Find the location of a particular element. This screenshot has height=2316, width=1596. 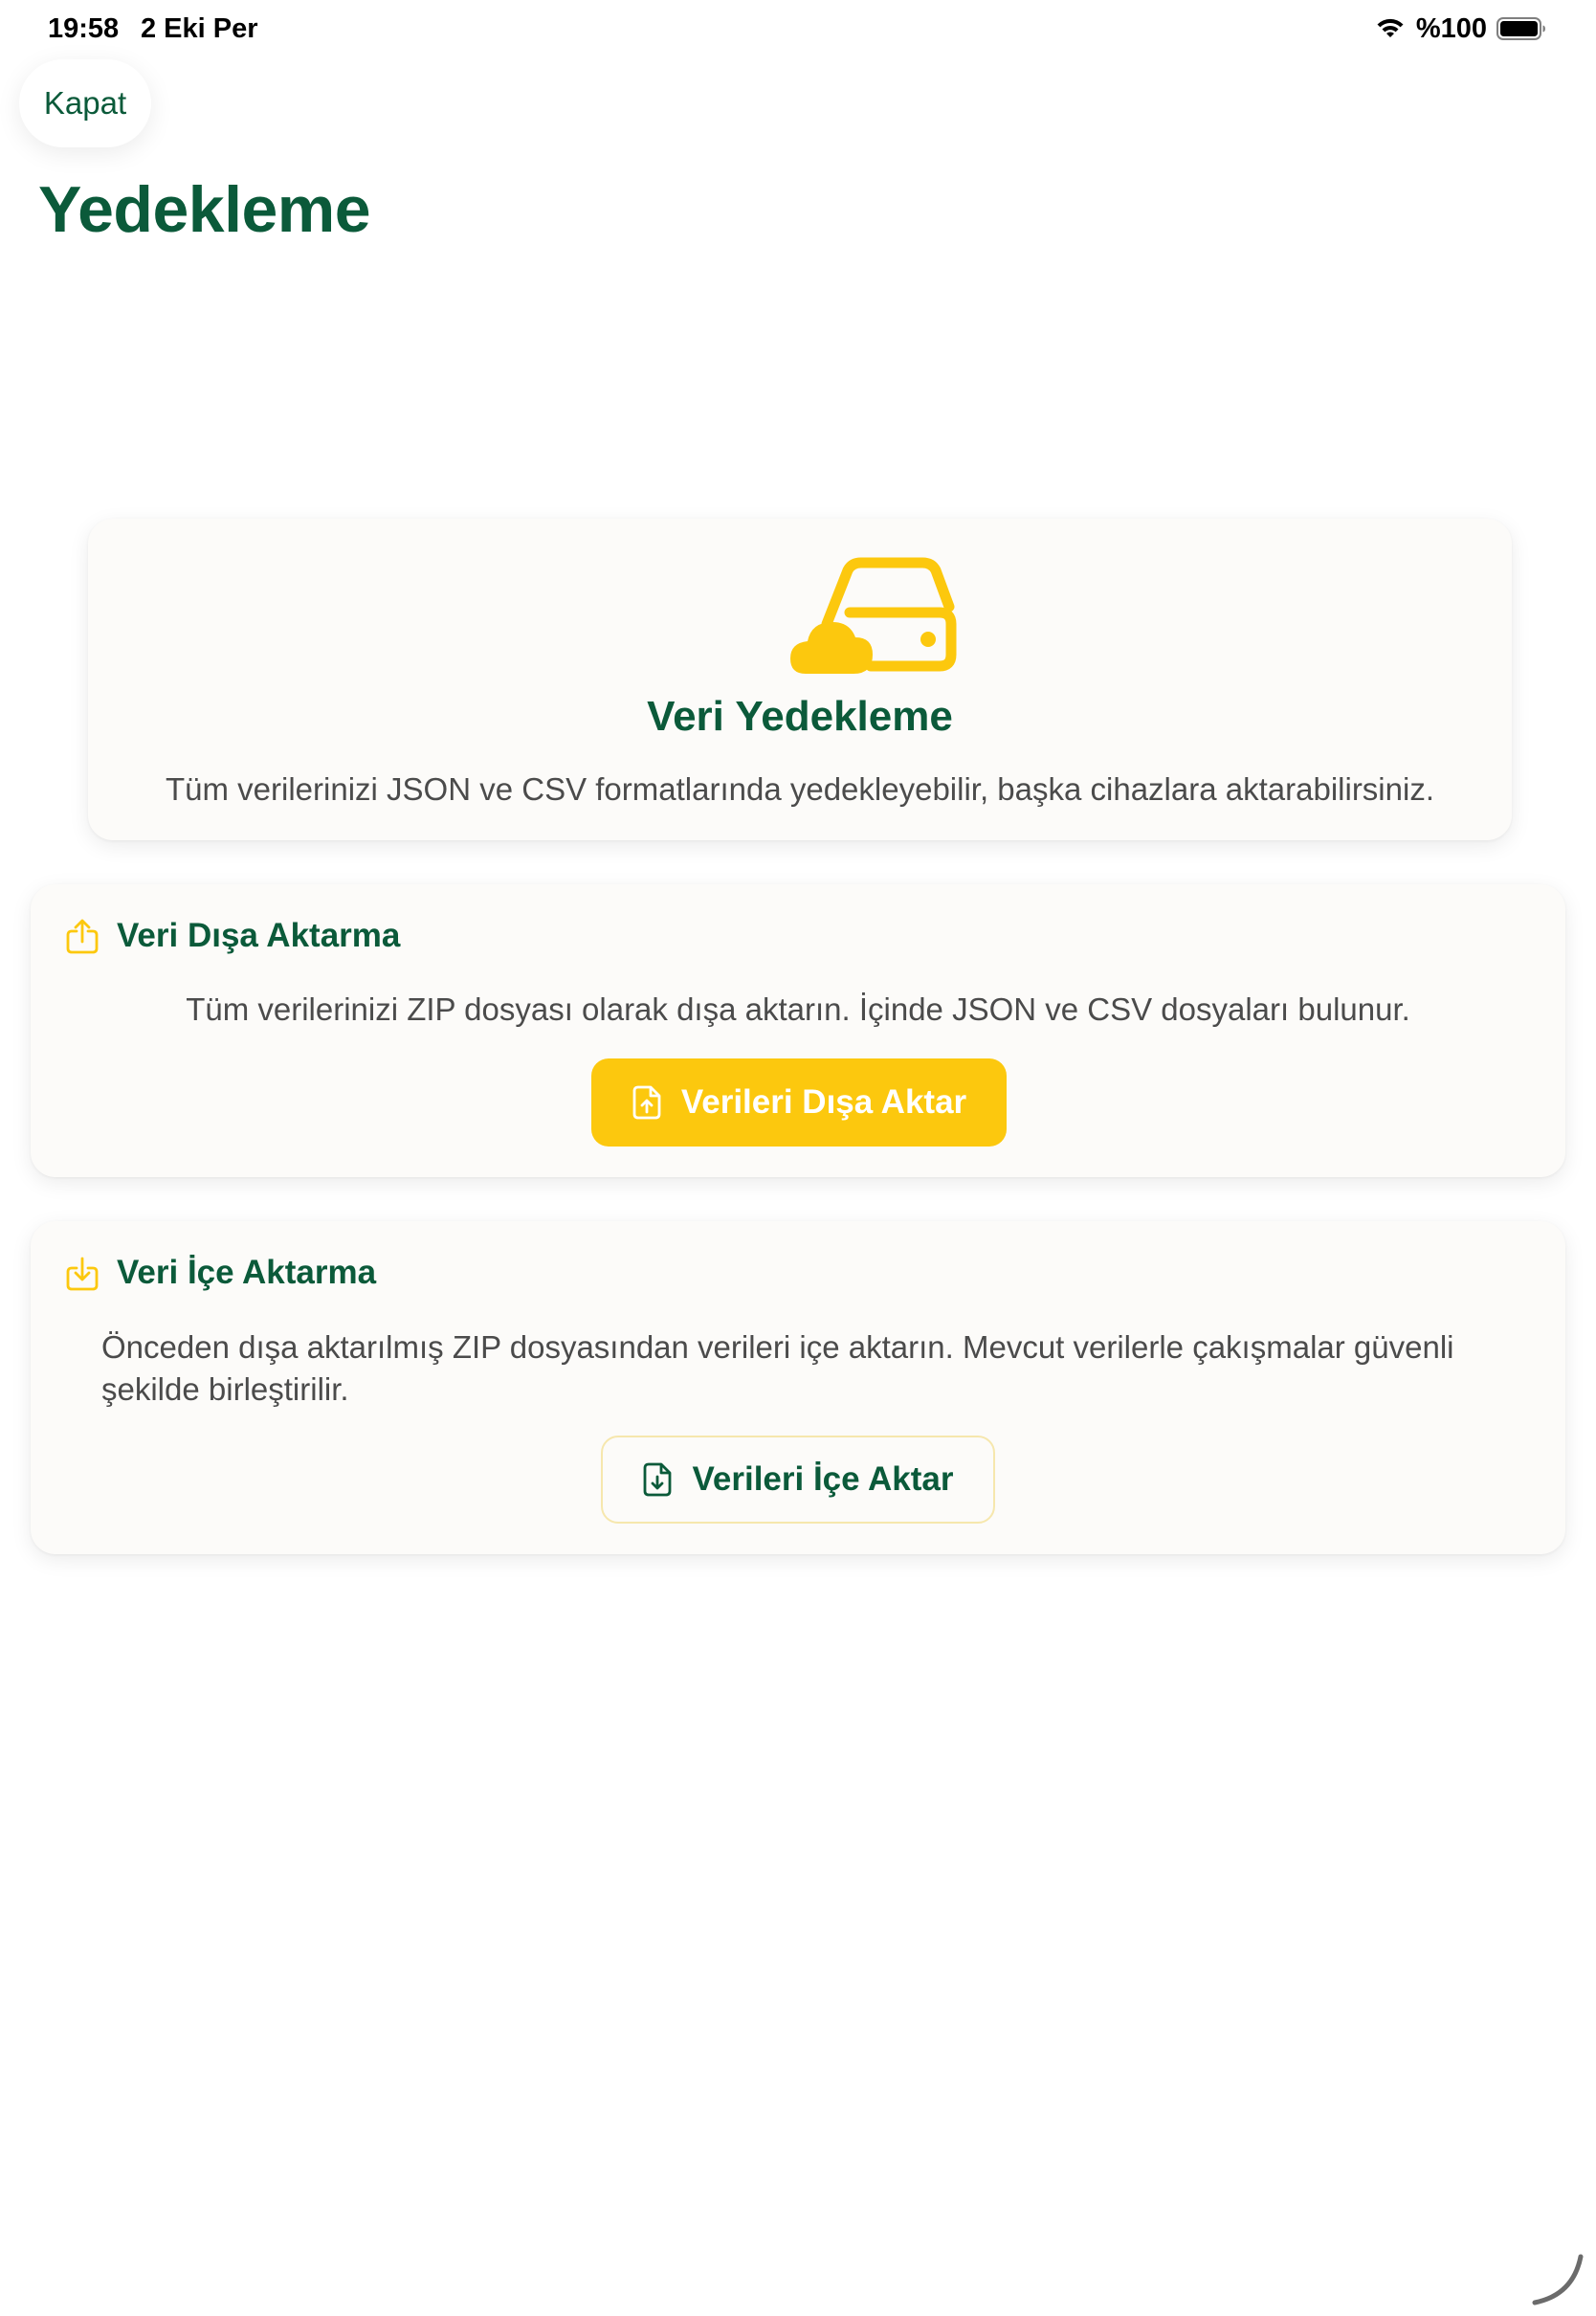

export-data-button: Verileri Dışa Aktar is located at coordinates (799, 1102).